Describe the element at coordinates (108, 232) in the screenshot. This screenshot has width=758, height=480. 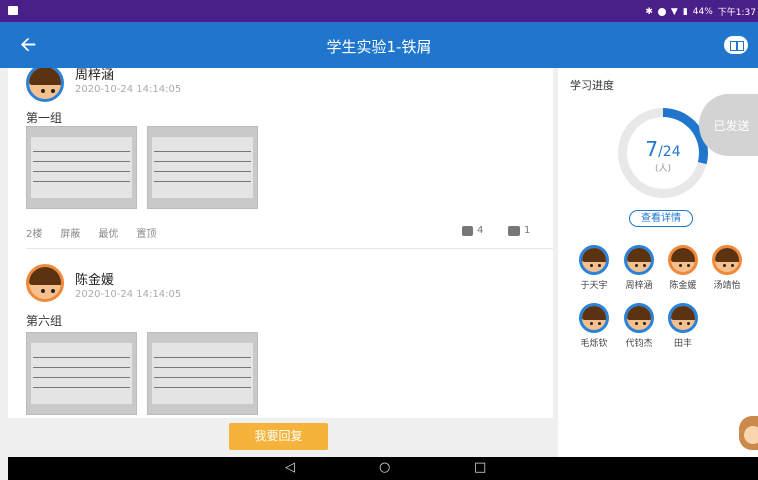
I see `best-button: 最优` at that location.